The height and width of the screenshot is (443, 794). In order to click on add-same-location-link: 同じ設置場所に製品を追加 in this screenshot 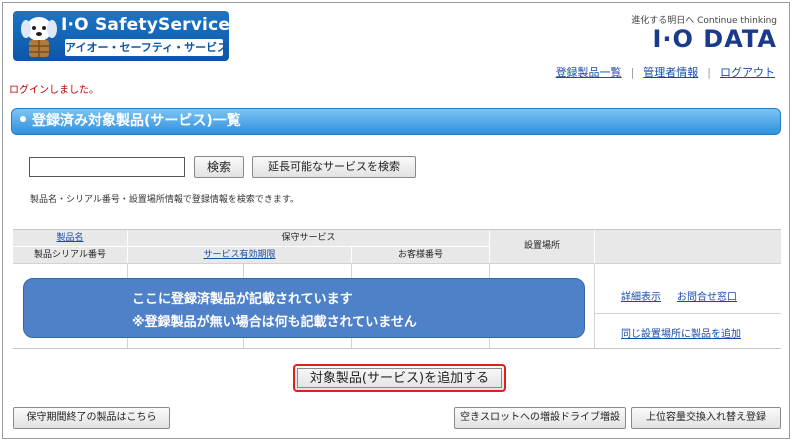, I will do `click(681, 332)`.